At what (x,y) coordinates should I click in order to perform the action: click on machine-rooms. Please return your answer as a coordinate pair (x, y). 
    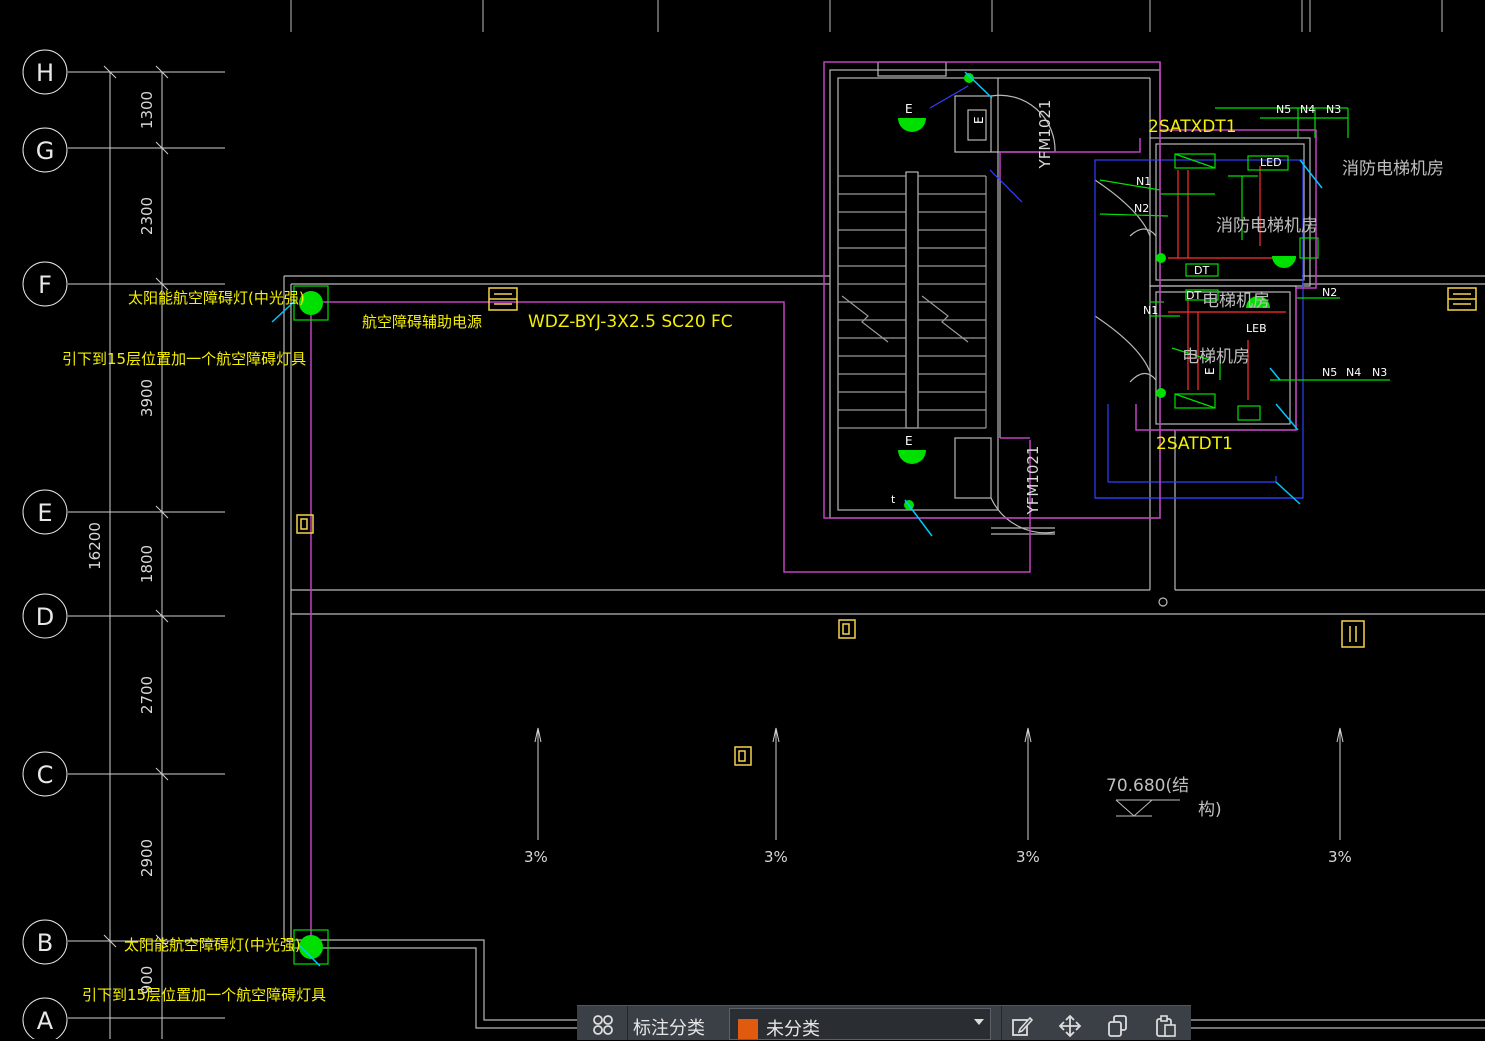
    Looking at the image, I should click on (1202, 284).